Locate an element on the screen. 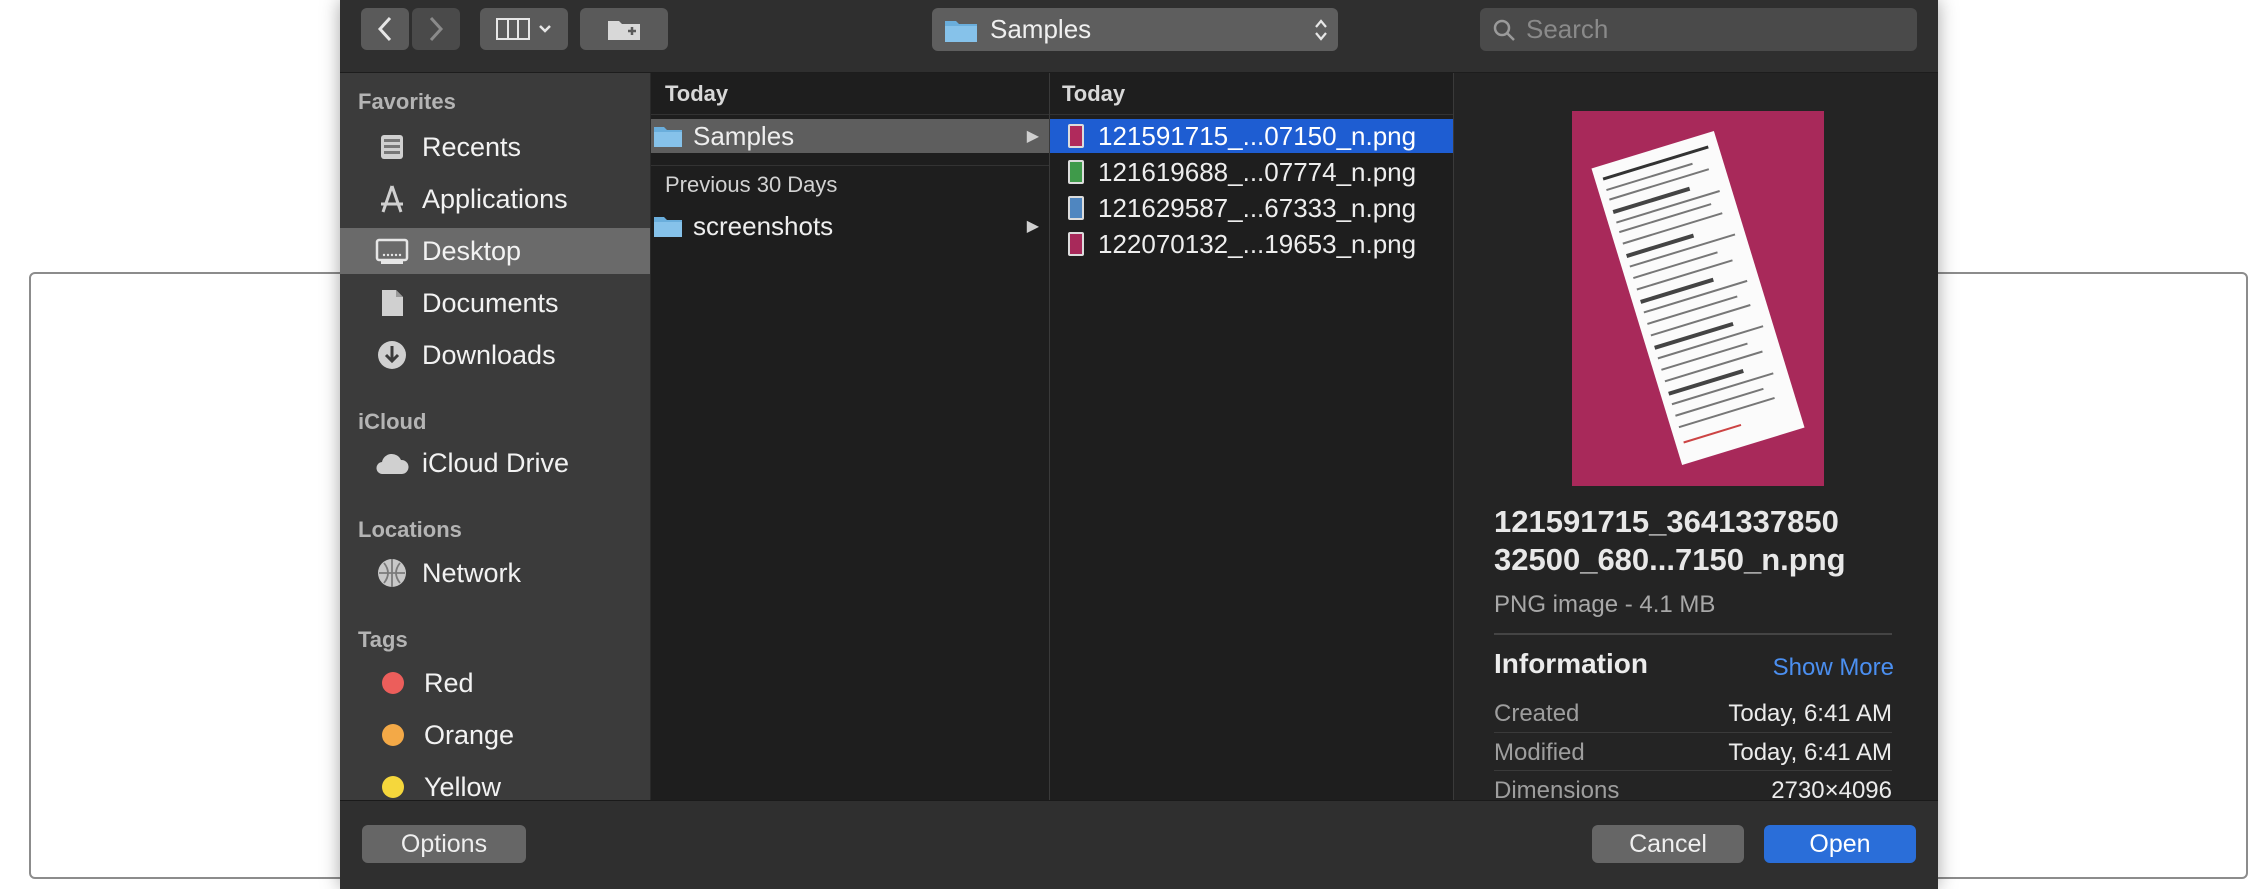 The width and height of the screenshot is (2266, 889). file-row: 121591715_...07150_n.png is located at coordinates (1251, 136).